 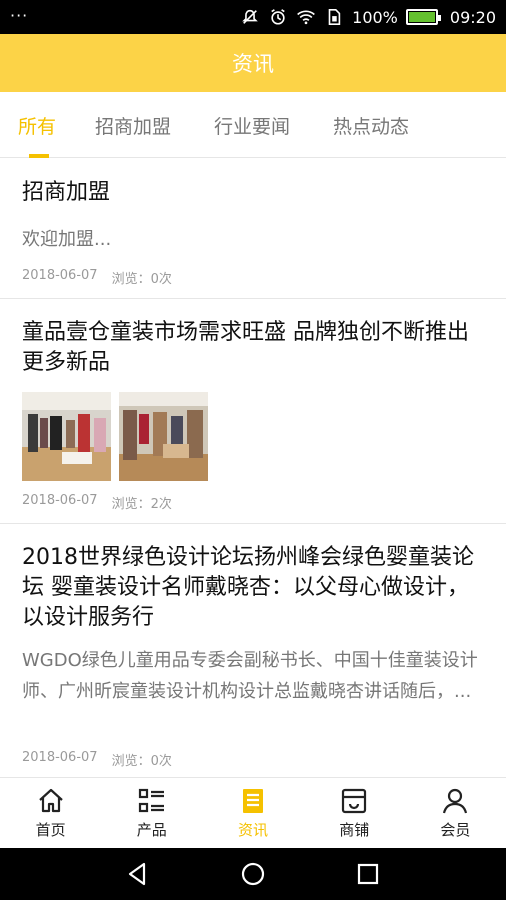 I want to click on nav-news: 资讯, so click(x=252, y=813).